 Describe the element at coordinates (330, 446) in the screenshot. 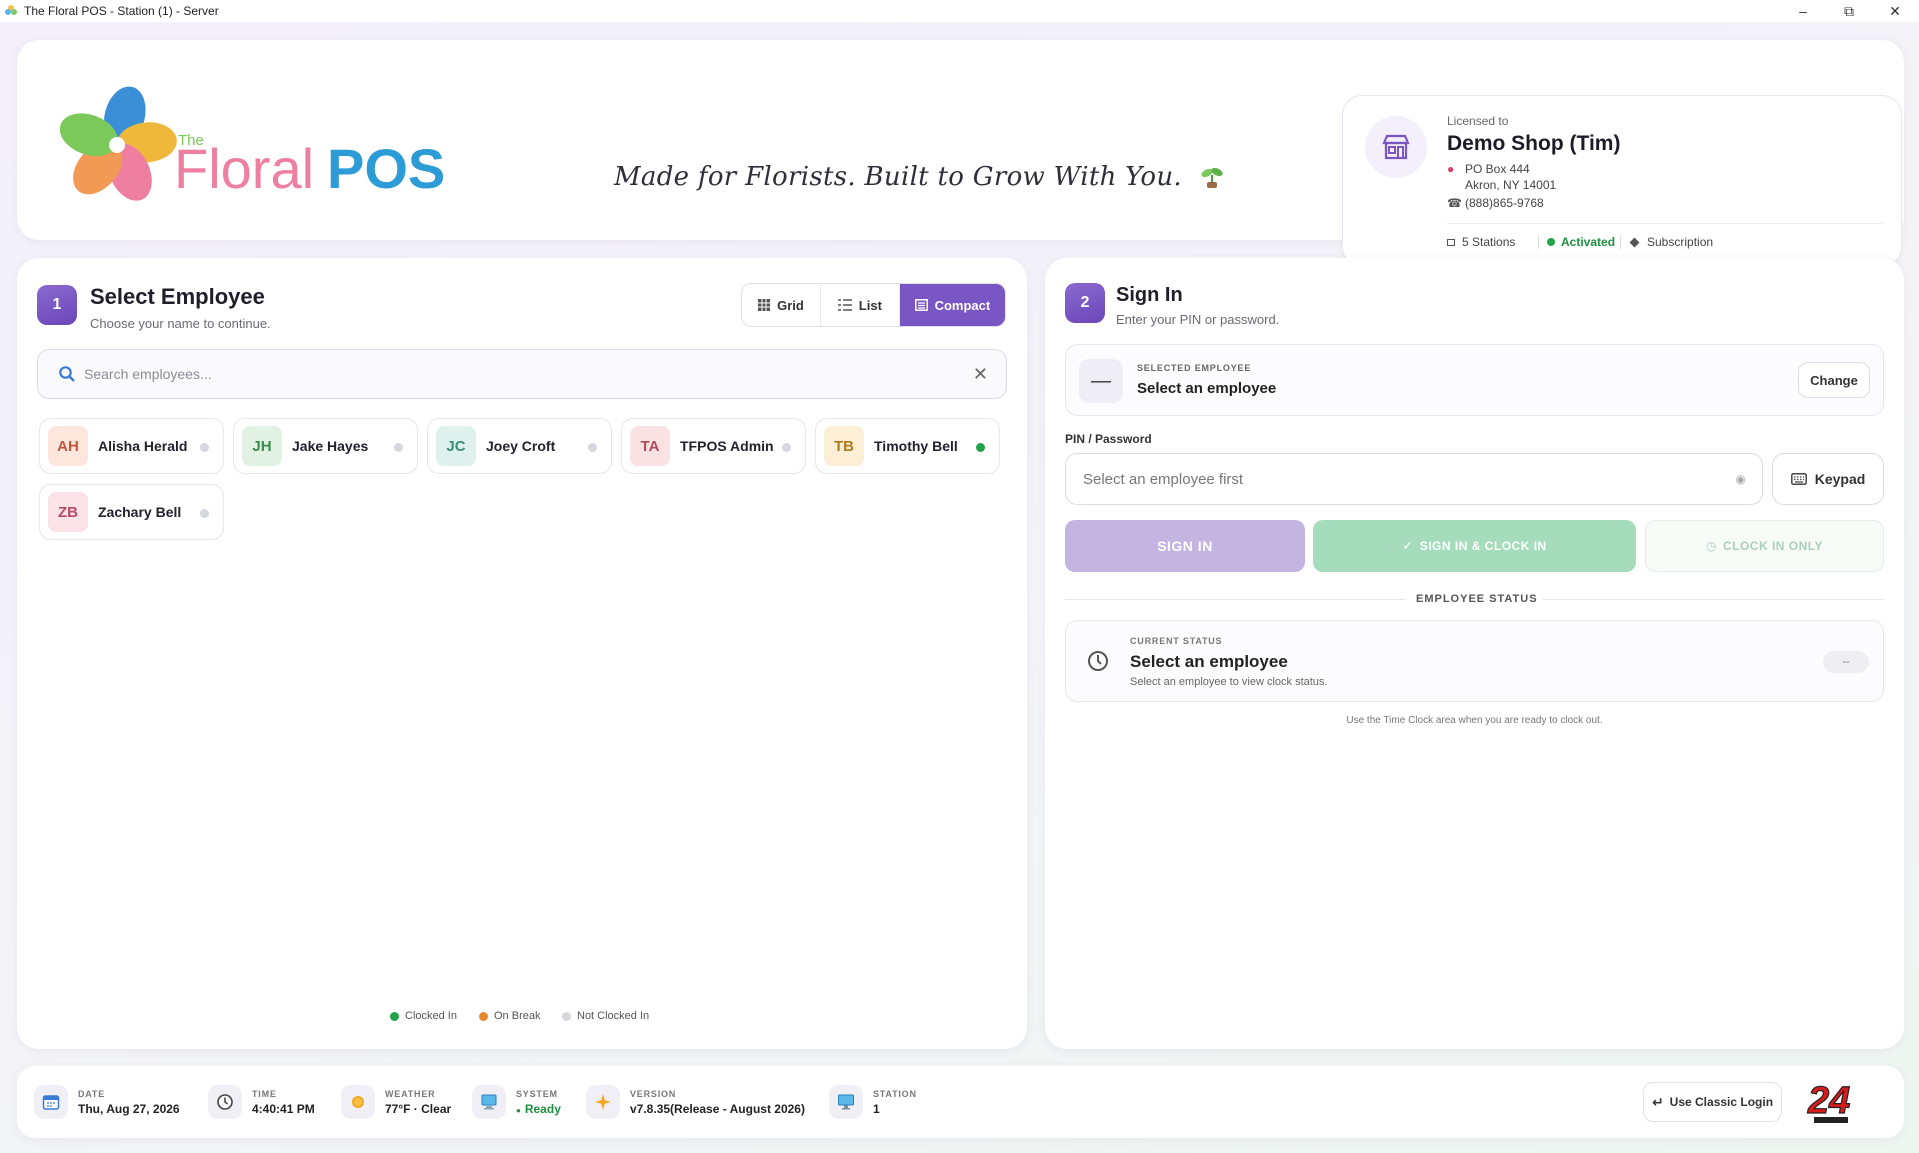

I see `employee-name: Jake Hayes` at that location.